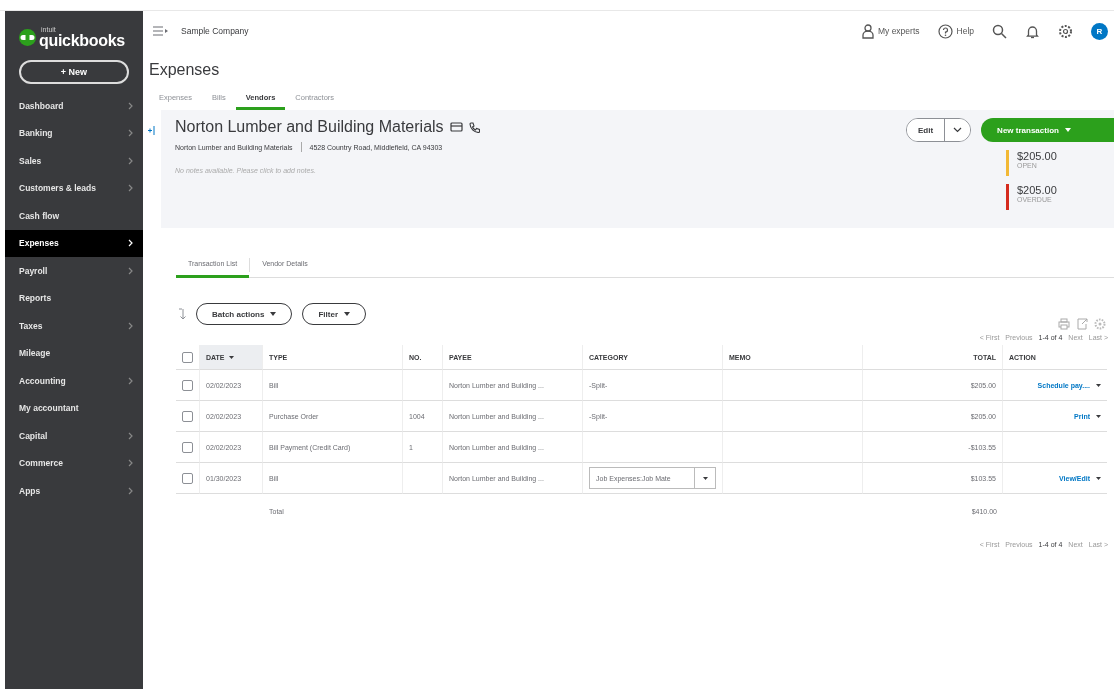 Image resolution: width=1114 pixels, height=689 pixels. Describe the element at coordinates (1082, 324) in the screenshot. I see `export-icon` at that location.